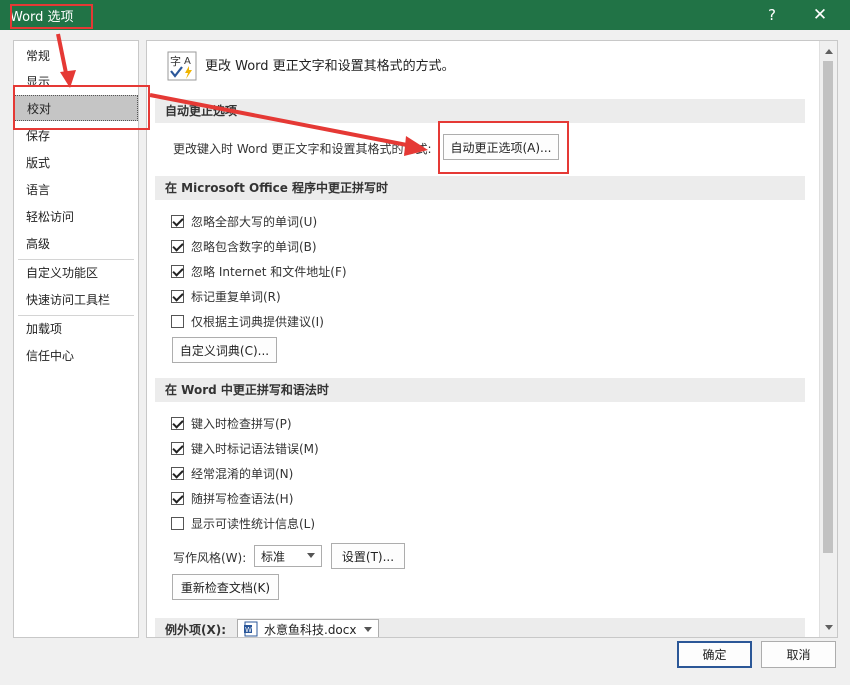 Image resolution: width=850 pixels, height=685 pixels. I want to click on panel-description: 更改 Word 更正文字和设置其格式的方式。, so click(330, 66).